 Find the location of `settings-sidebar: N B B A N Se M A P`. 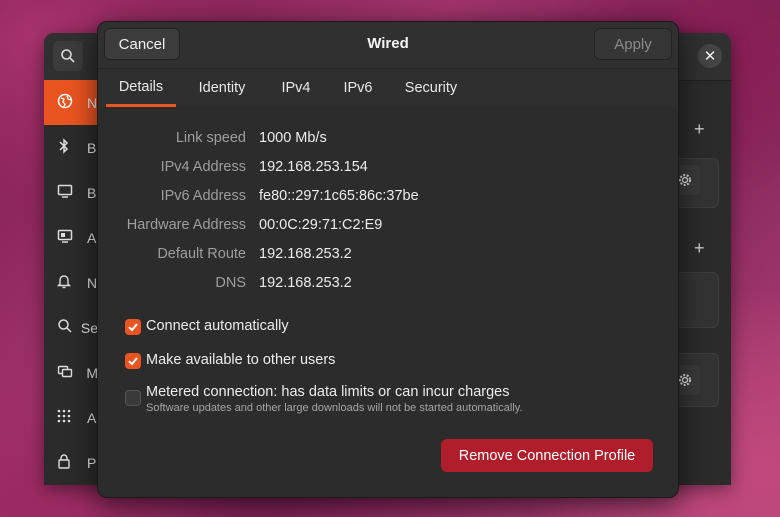

settings-sidebar: N B B A N Se M A P is located at coordinates (71, 282).